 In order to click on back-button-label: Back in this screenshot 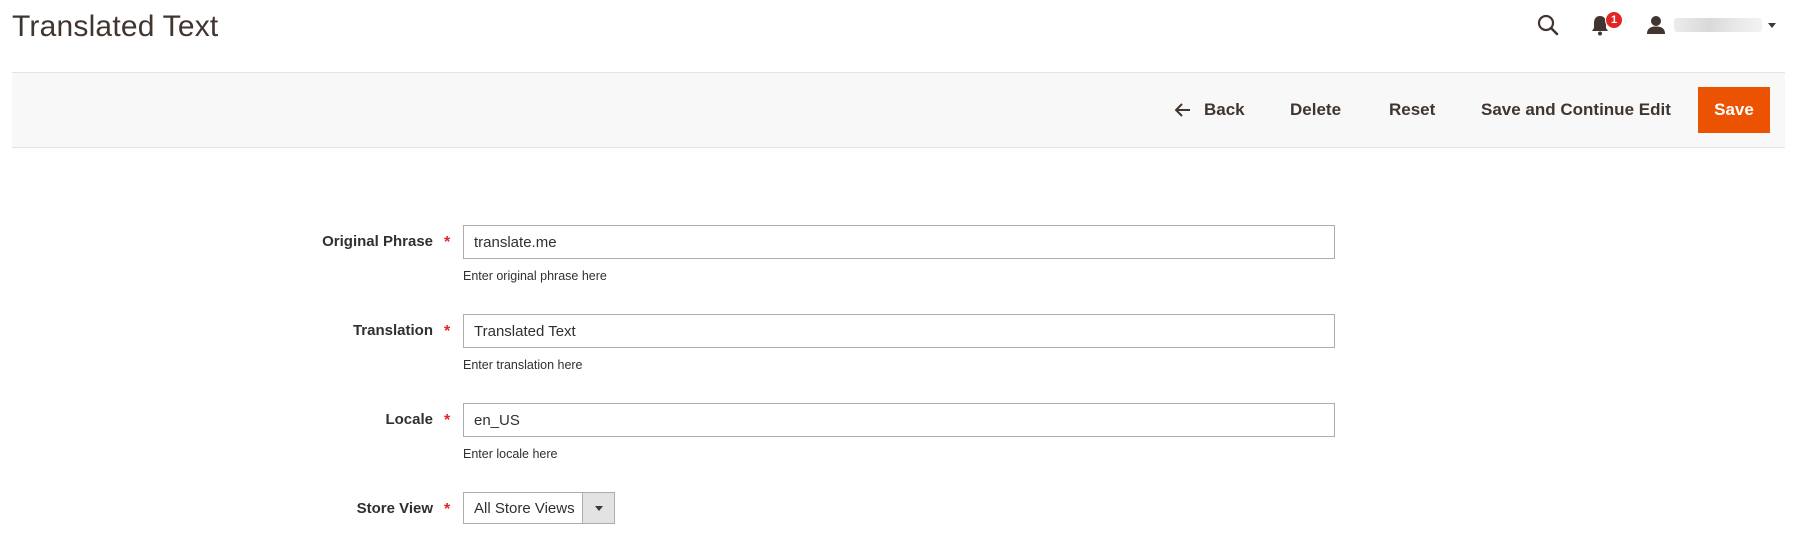, I will do `click(1224, 109)`.